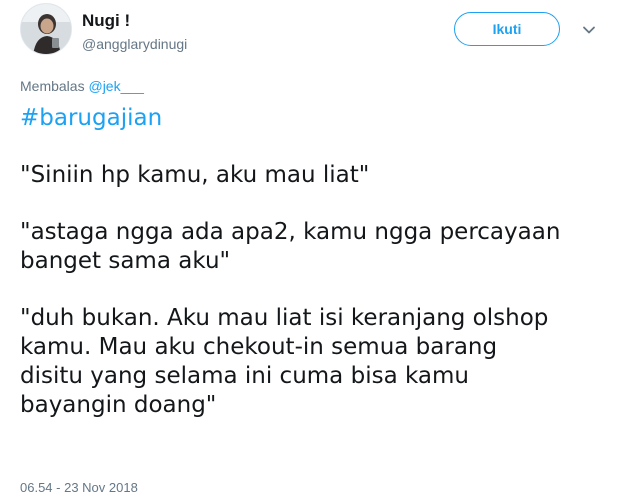 This screenshot has width=630, height=500. What do you see at coordinates (589, 30) in the screenshot?
I see `chevron-down-icon` at bounding box center [589, 30].